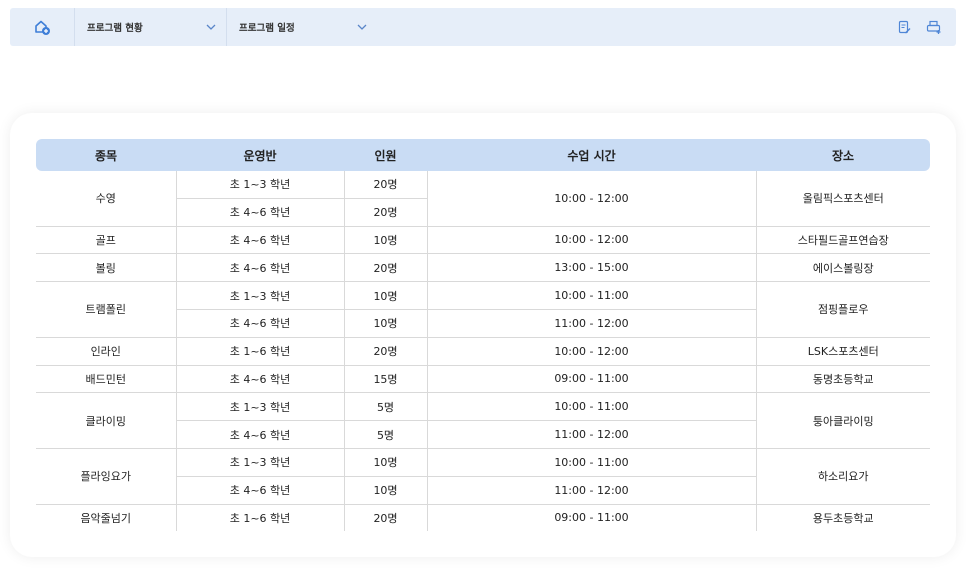  What do you see at coordinates (302, 27) in the screenshot?
I see `breadcrumb-program-schedule: 프로그램 일정` at bounding box center [302, 27].